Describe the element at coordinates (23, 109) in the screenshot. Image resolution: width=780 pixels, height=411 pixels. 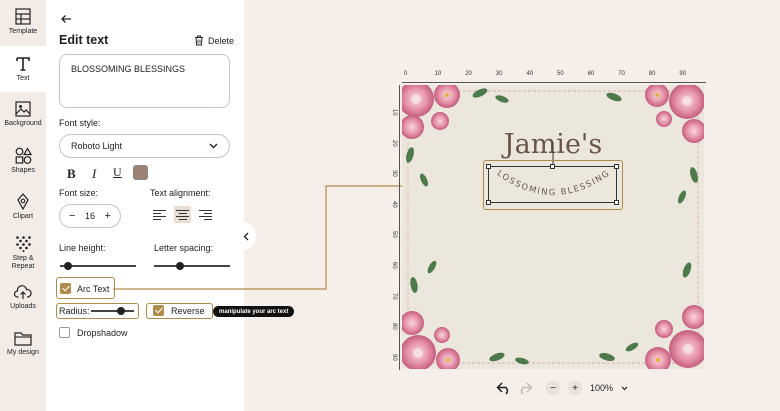
I see `background-icon` at that location.